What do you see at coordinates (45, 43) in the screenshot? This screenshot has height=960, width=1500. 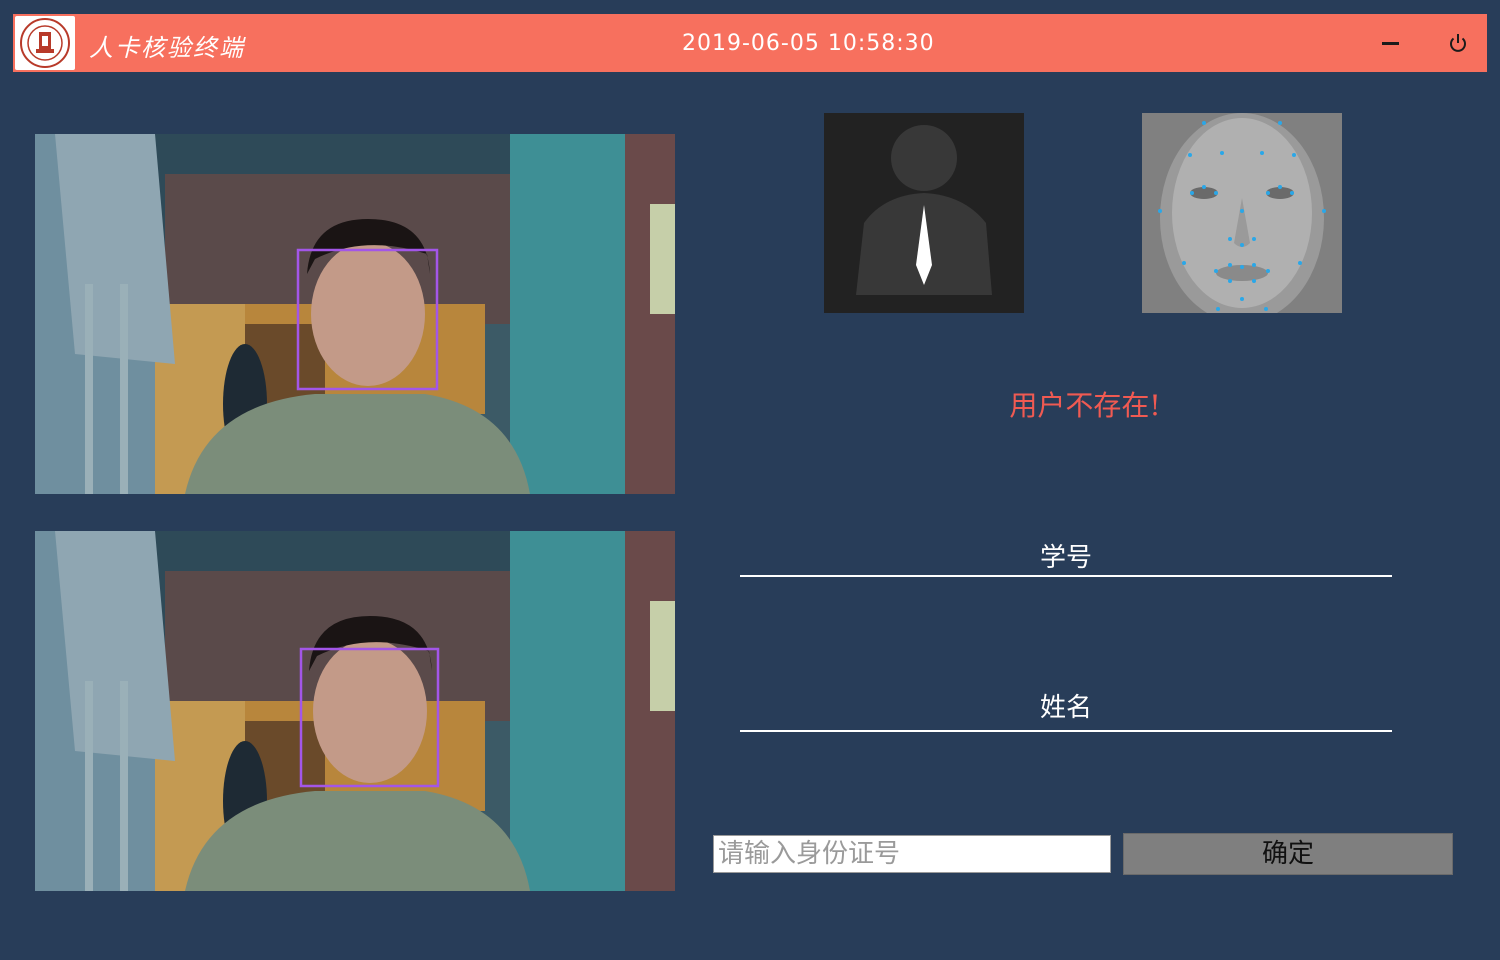 I see `university-seal-logo` at bounding box center [45, 43].